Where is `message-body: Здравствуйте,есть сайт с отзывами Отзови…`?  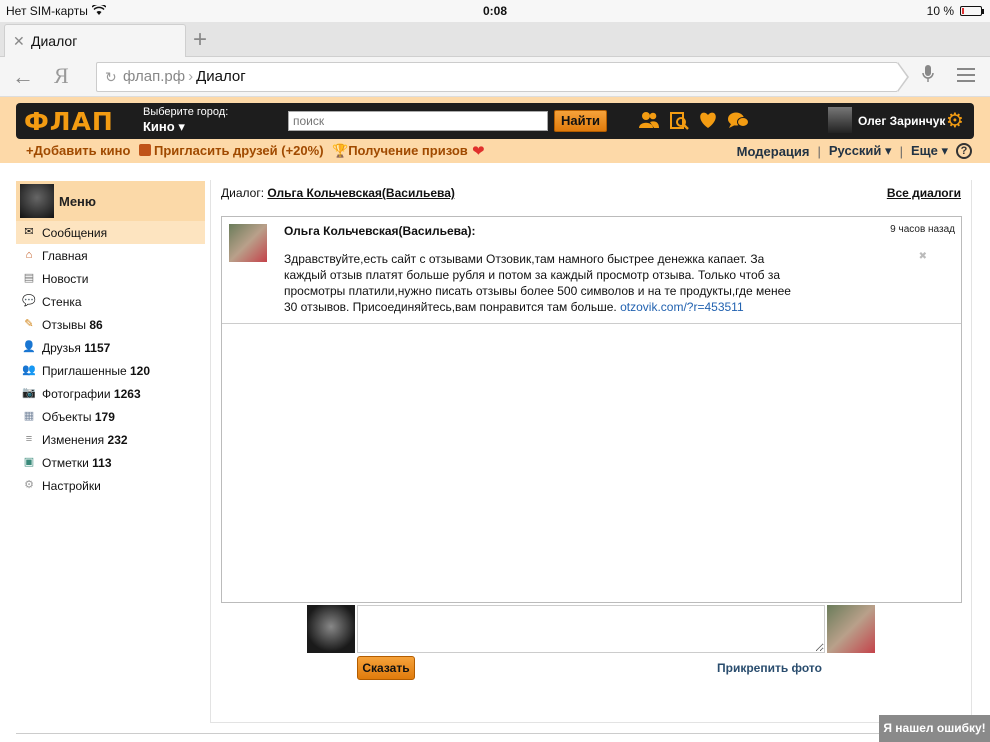 message-body: Здравствуйте,есть сайт с отзывами Отзови… is located at coordinates (544, 283).